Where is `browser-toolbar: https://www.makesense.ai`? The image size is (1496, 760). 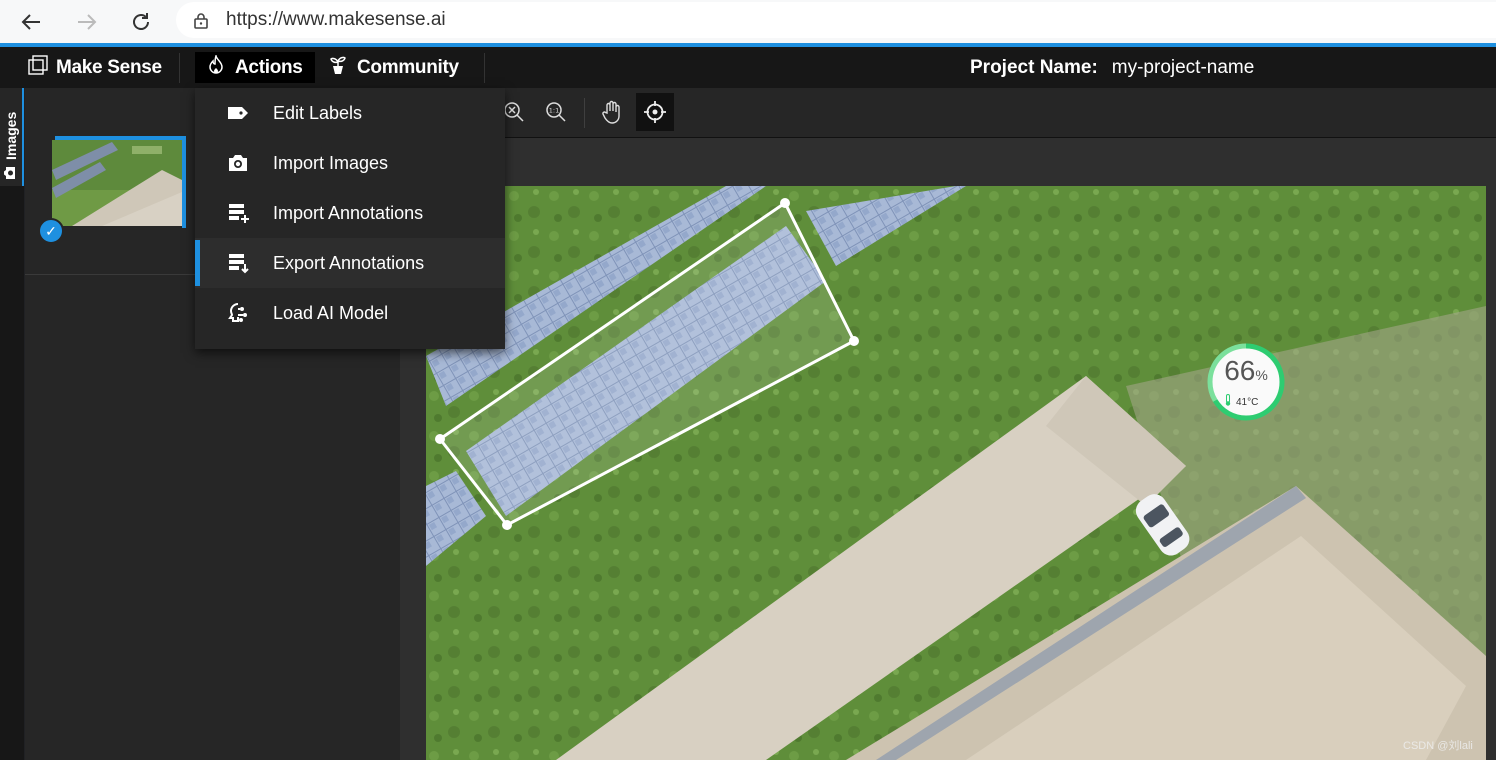
browser-toolbar: https://www.makesense.ai is located at coordinates (748, 21).